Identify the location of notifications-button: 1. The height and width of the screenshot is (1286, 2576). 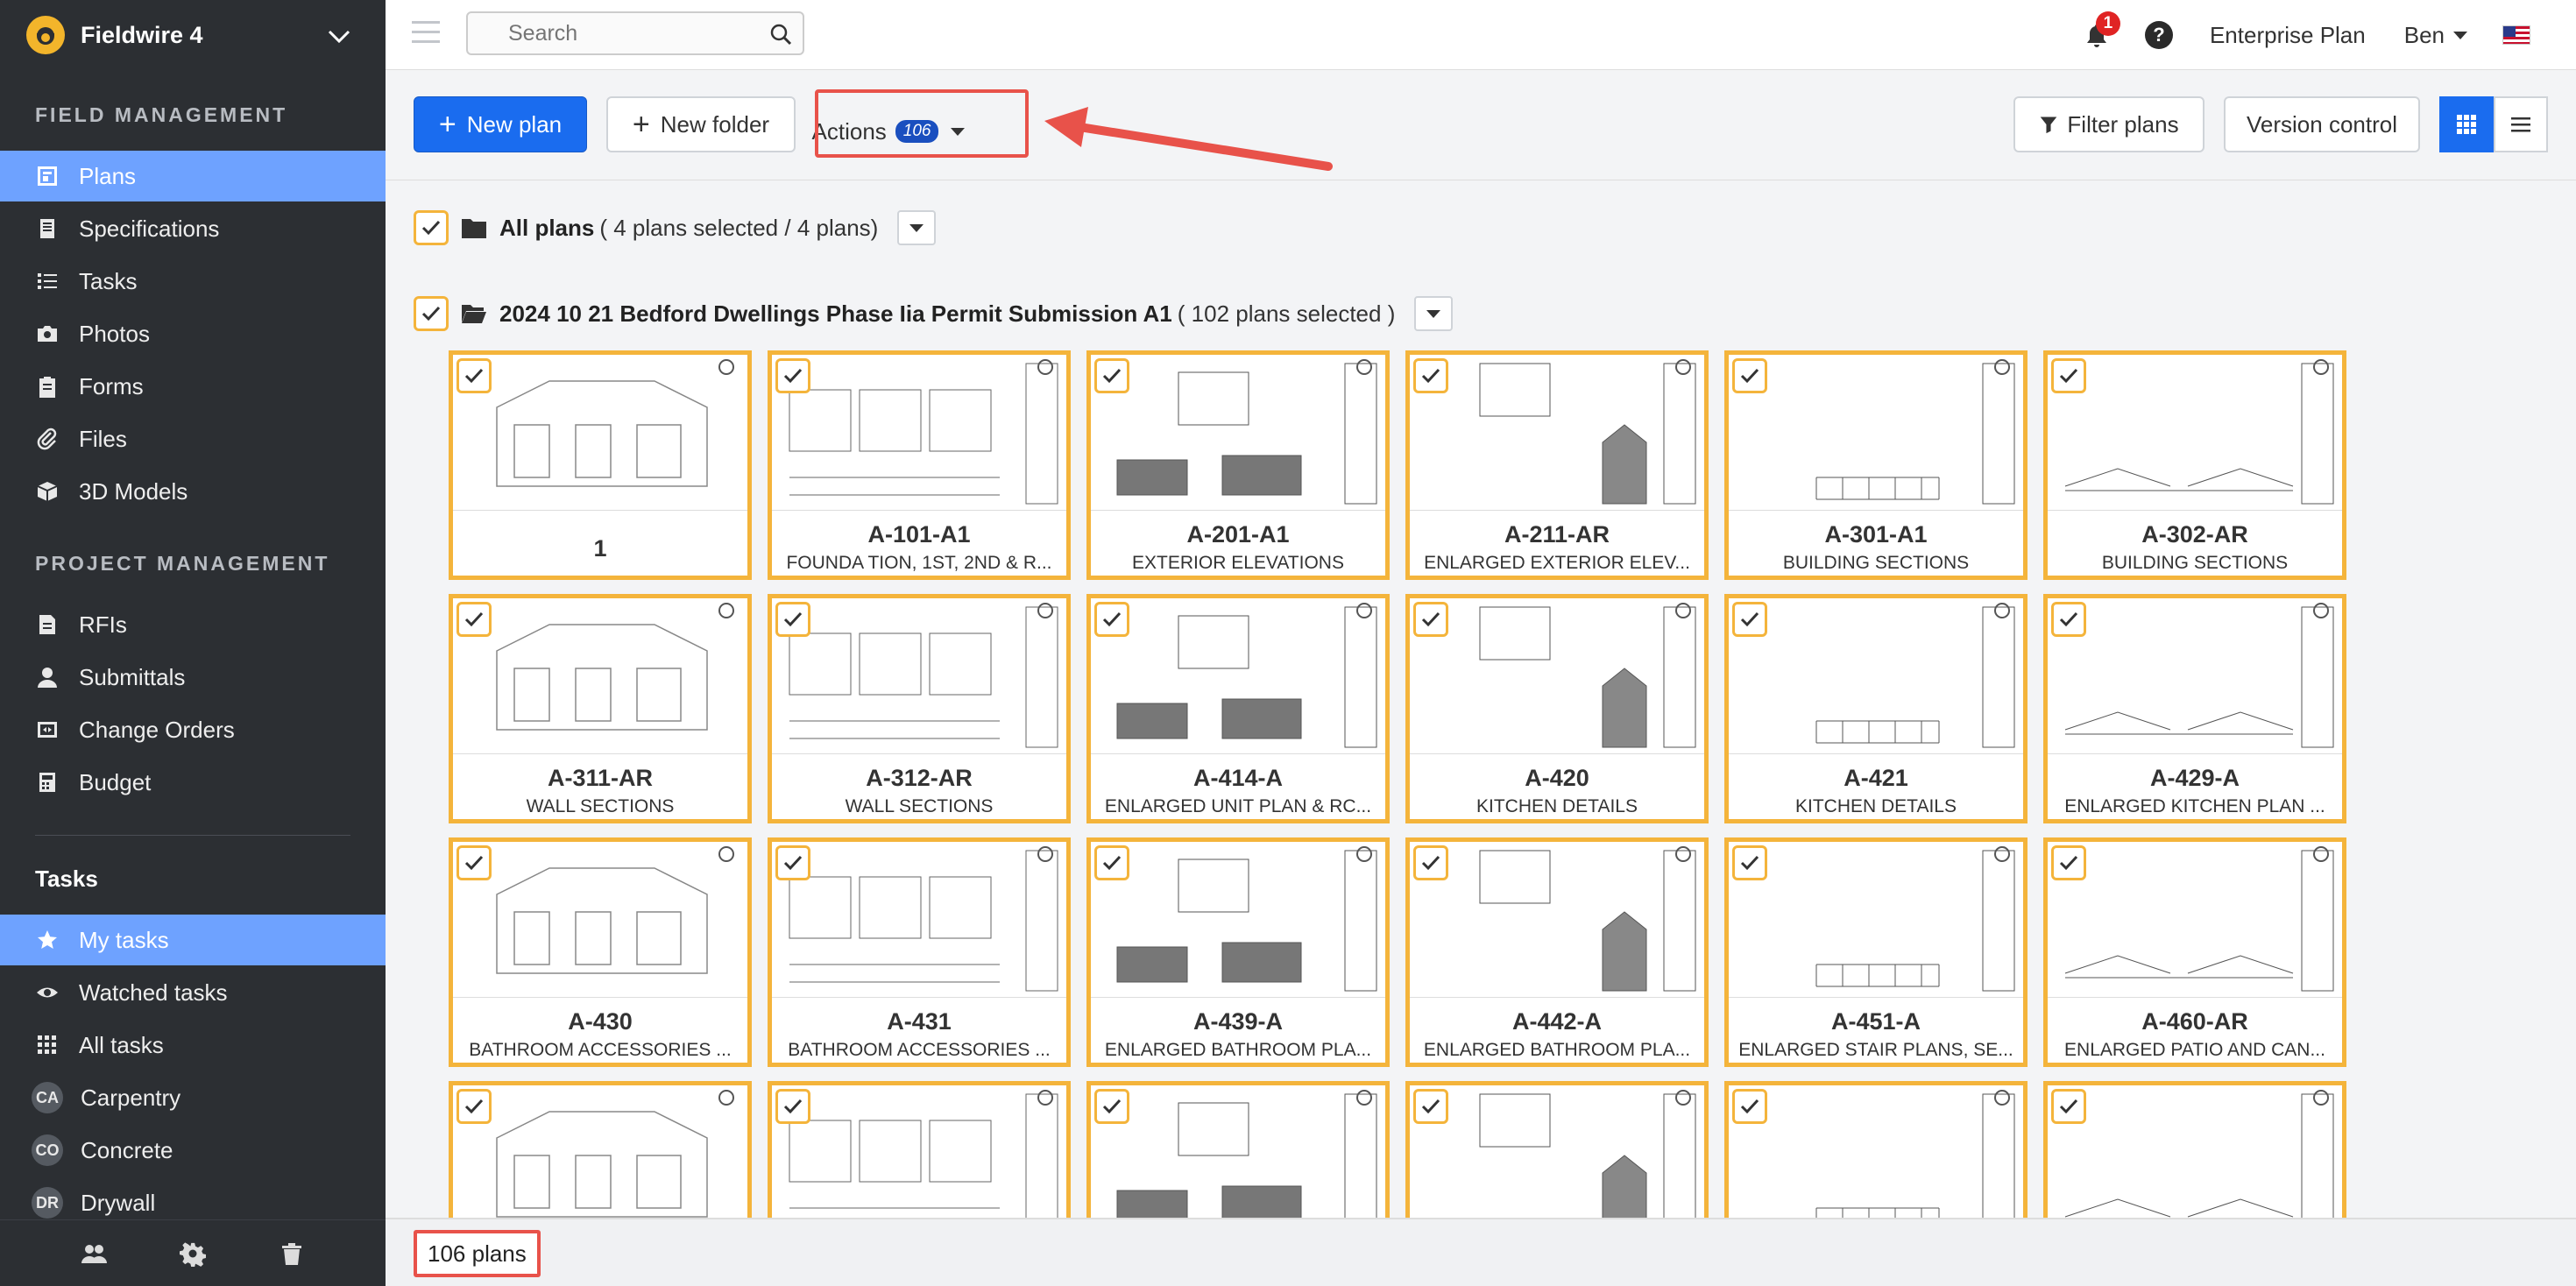
(2102, 31).